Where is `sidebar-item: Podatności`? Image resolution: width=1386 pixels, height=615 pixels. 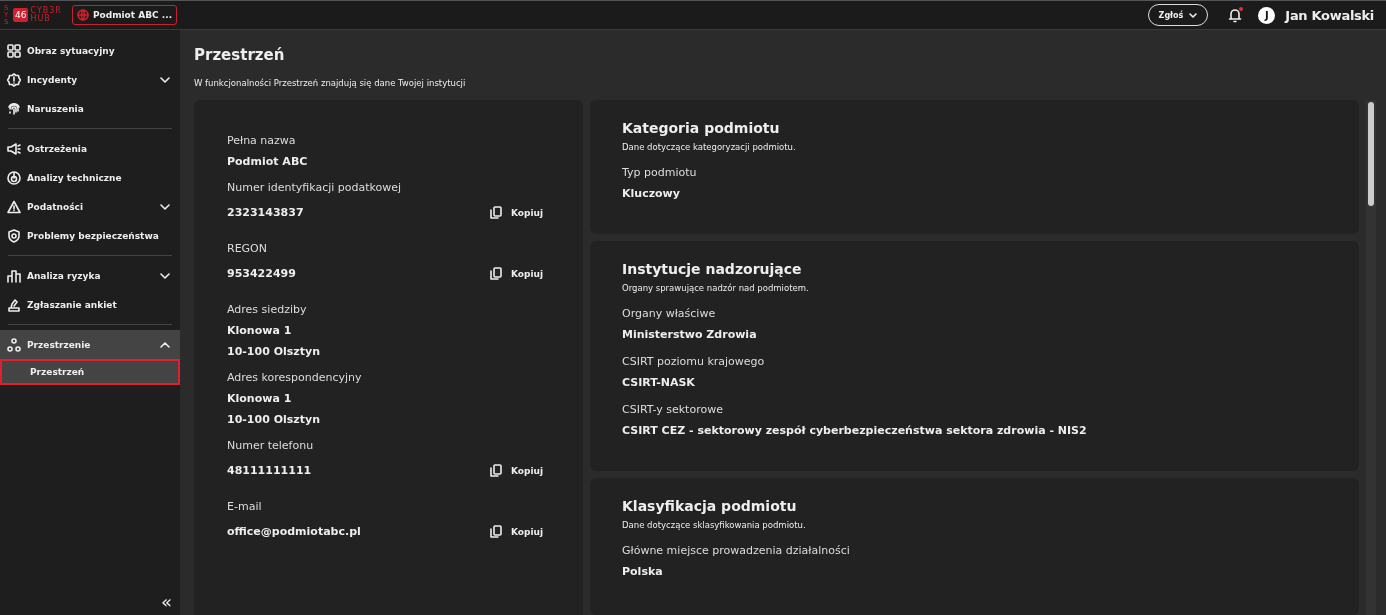 sidebar-item: Podatności is located at coordinates (90, 206).